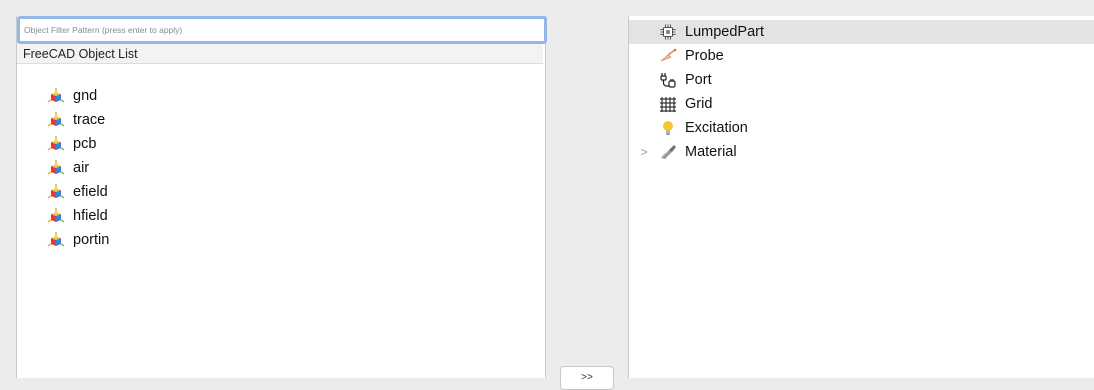 This screenshot has height=390, width=1094. Describe the element at coordinates (668, 104) in the screenshot. I see `grid-icon` at that location.